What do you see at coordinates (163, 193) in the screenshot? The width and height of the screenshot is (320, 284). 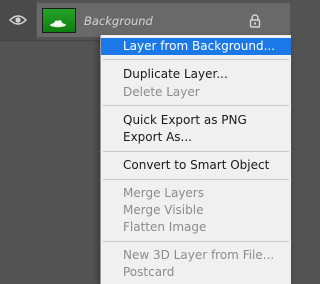 I see `menu-item-merge-layers: Merge Layers` at bounding box center [163, 193].